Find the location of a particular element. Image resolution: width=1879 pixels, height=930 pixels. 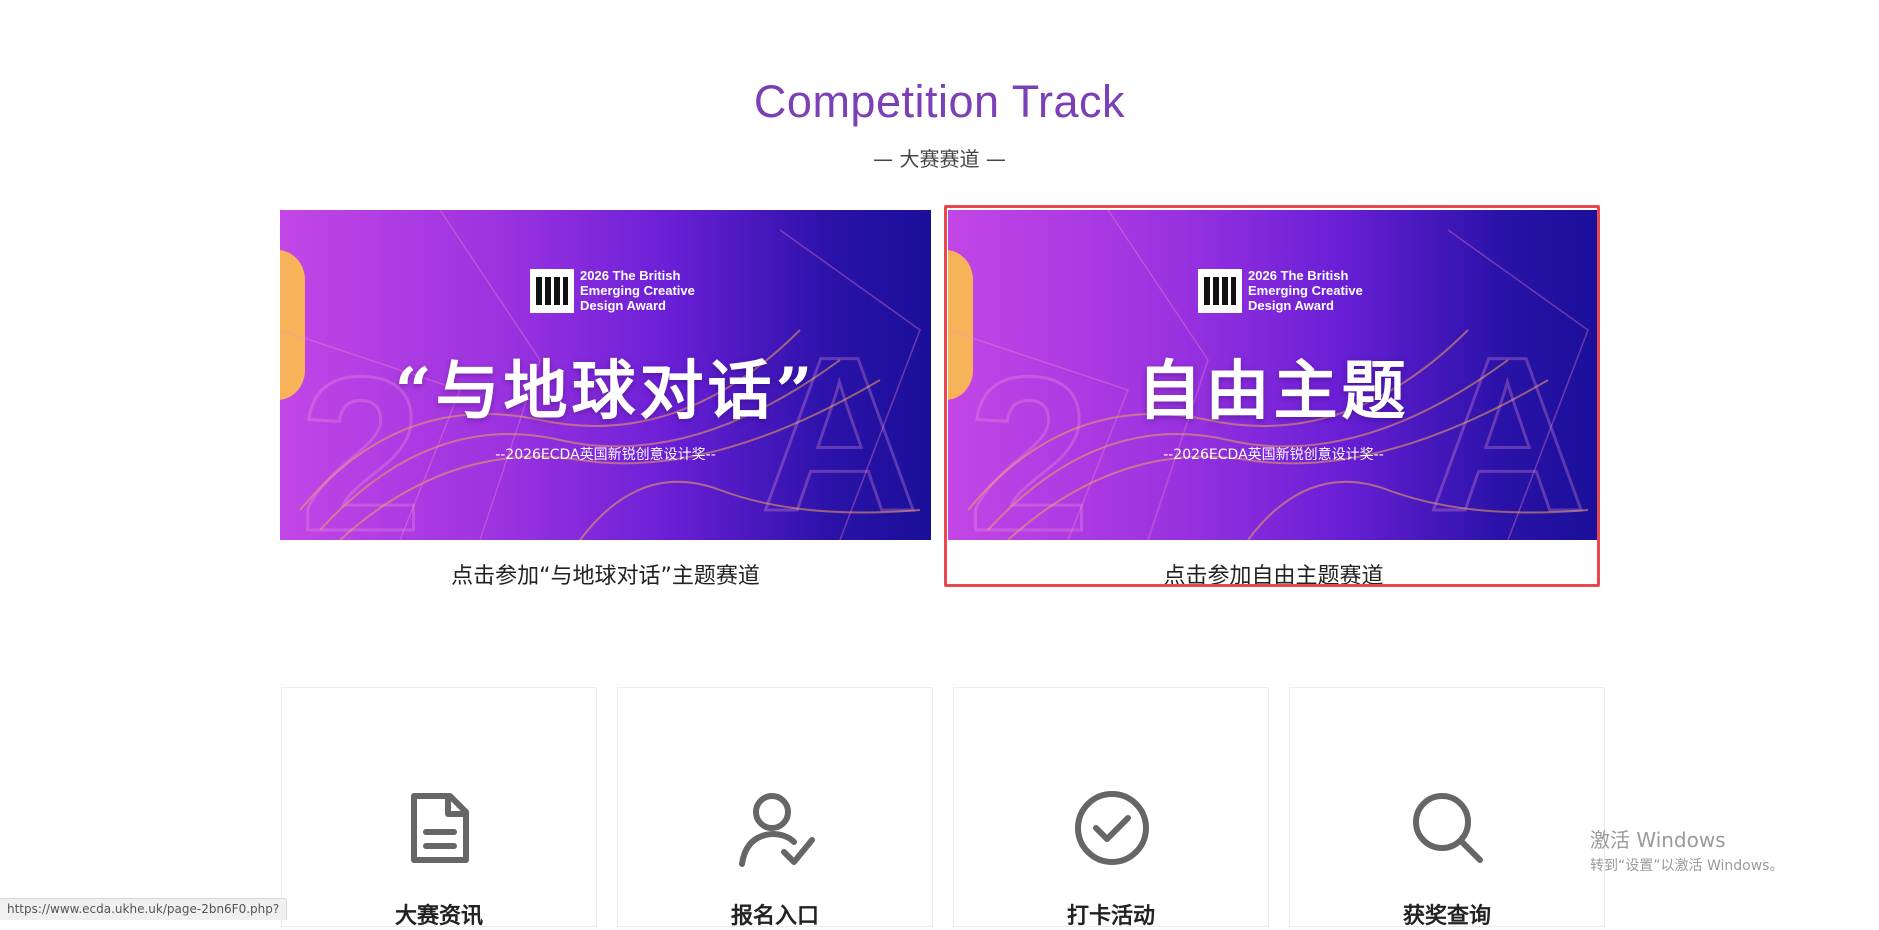

feature-card-register: 报名入口 is located at coordinates (775, 808).